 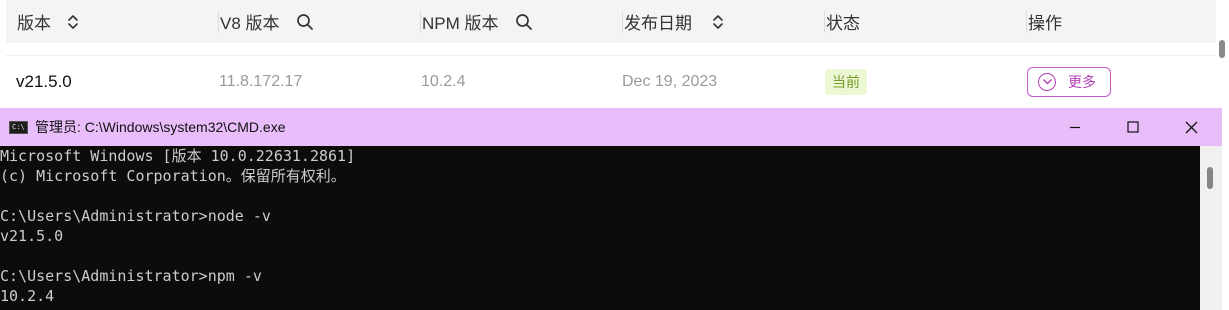 What do you see at coordinates (131, 276) in the screenshot?
I see `console-line: C:\Users\Administrator>npm -v` at bounding box center [131, 276].